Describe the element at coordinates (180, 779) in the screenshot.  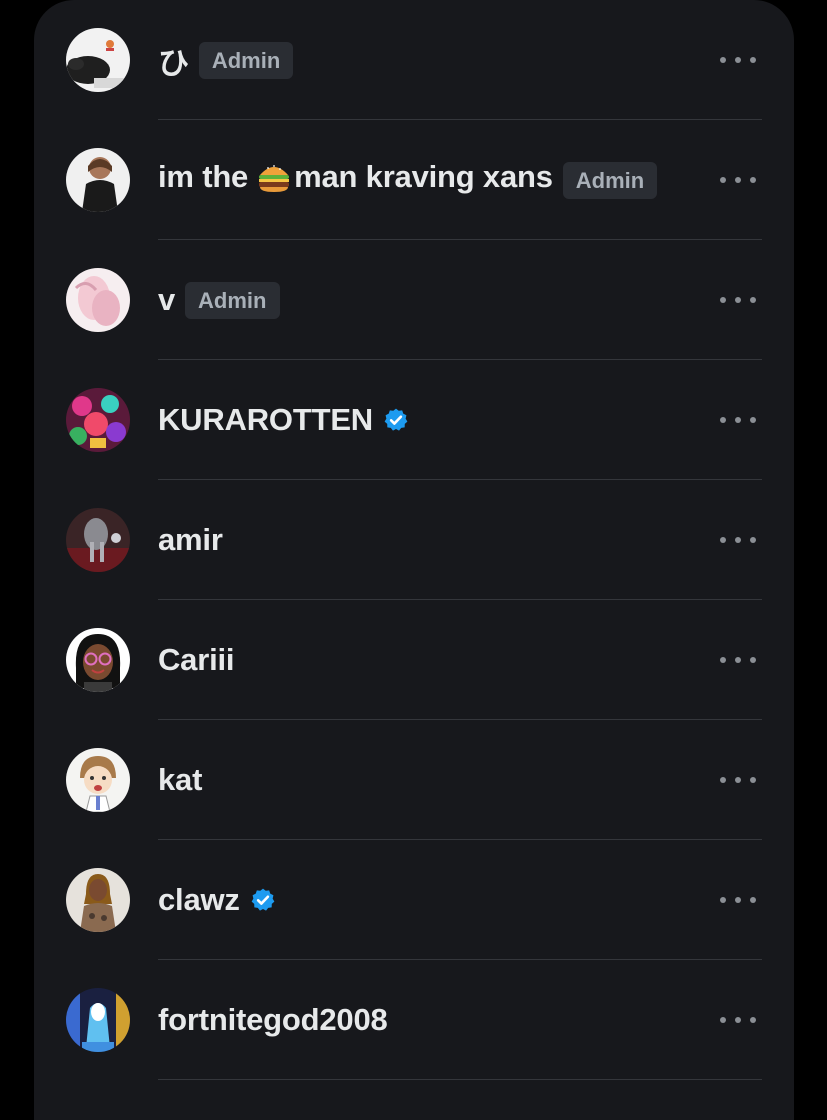
I see `member-name: kat` at that location.